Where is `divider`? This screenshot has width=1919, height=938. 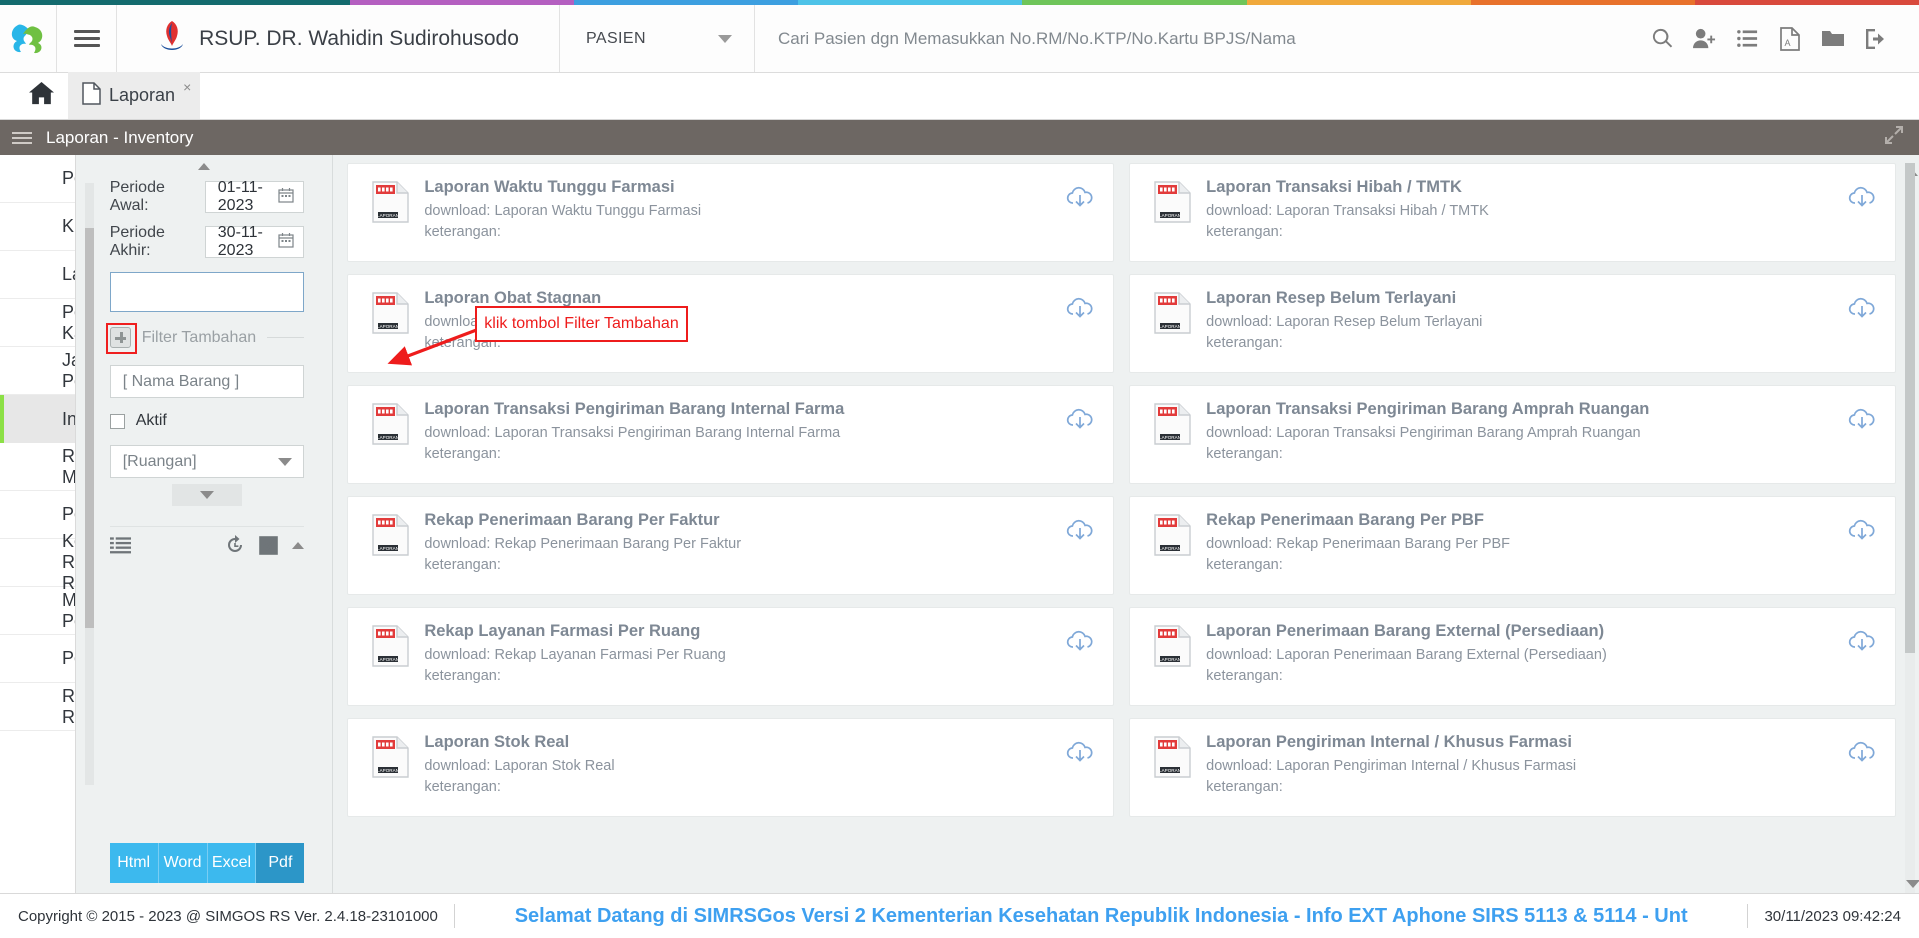 divider is located at coordinates (286, 337).